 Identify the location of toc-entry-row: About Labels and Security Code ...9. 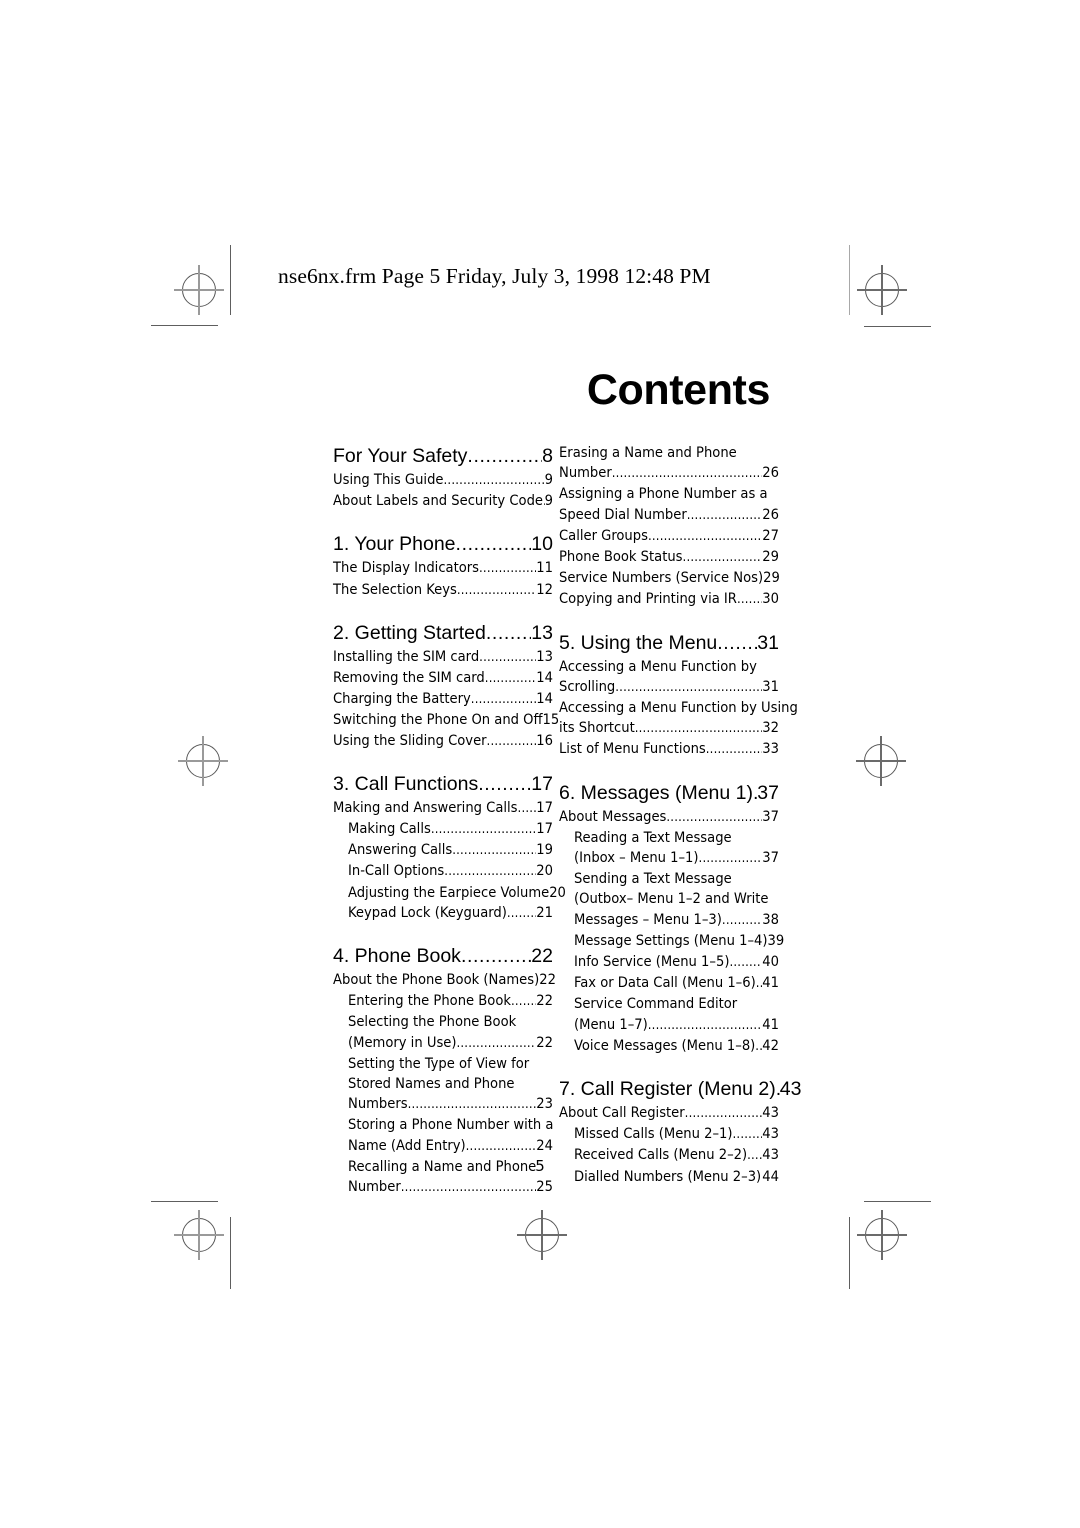
(443, 501).